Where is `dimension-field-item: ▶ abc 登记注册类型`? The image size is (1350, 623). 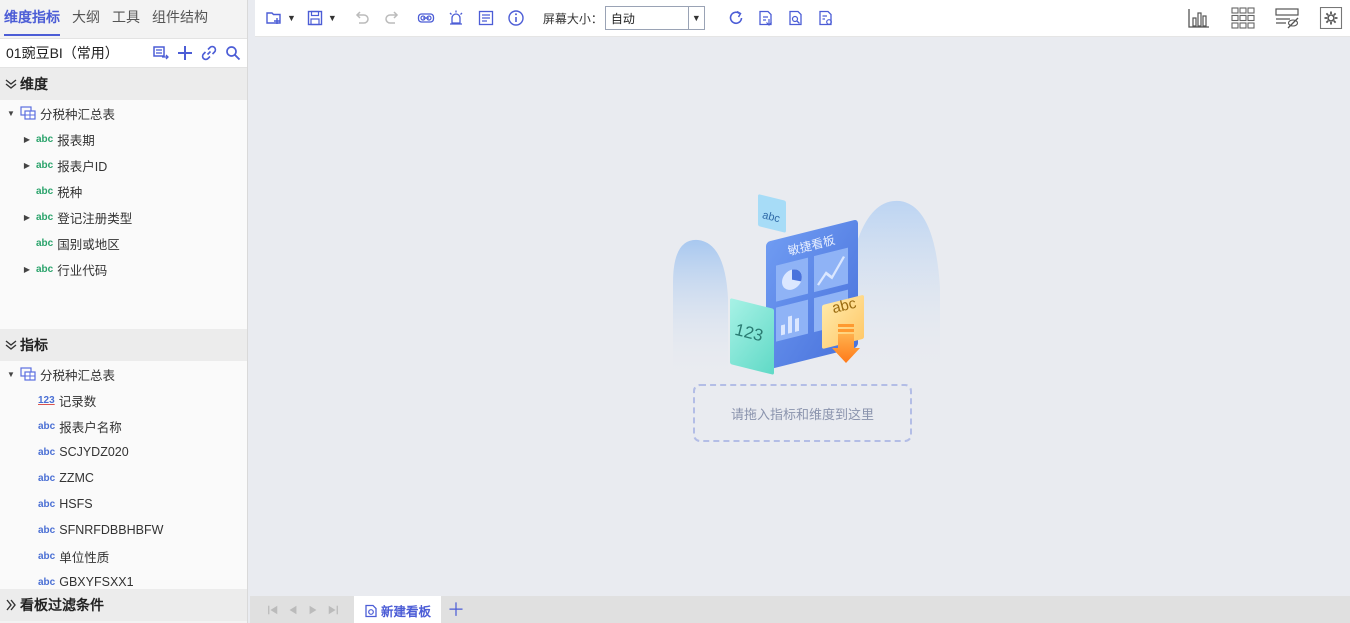
dimension-field-item: ▶ abc 登记注册类型 is located at coordinates (123, 217).